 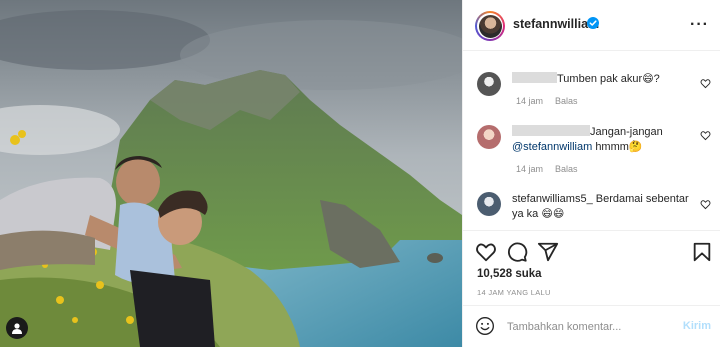 What do you see at coordinates (593, 23) in the screenshot?
I see `verified-badge-icon` at bounding box center [593, 23].